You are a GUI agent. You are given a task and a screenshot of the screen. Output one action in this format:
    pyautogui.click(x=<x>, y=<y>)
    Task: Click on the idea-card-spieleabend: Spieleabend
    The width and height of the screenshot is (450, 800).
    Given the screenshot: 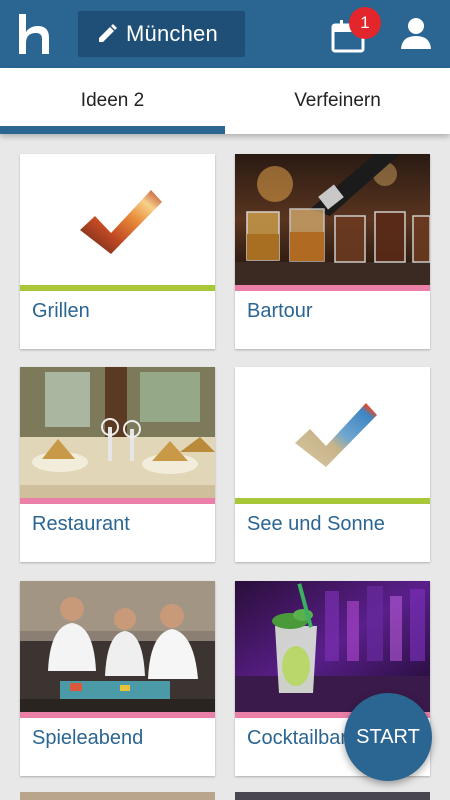 What is the action you would take?
    pyautogui.click(x=117, y=678)
    